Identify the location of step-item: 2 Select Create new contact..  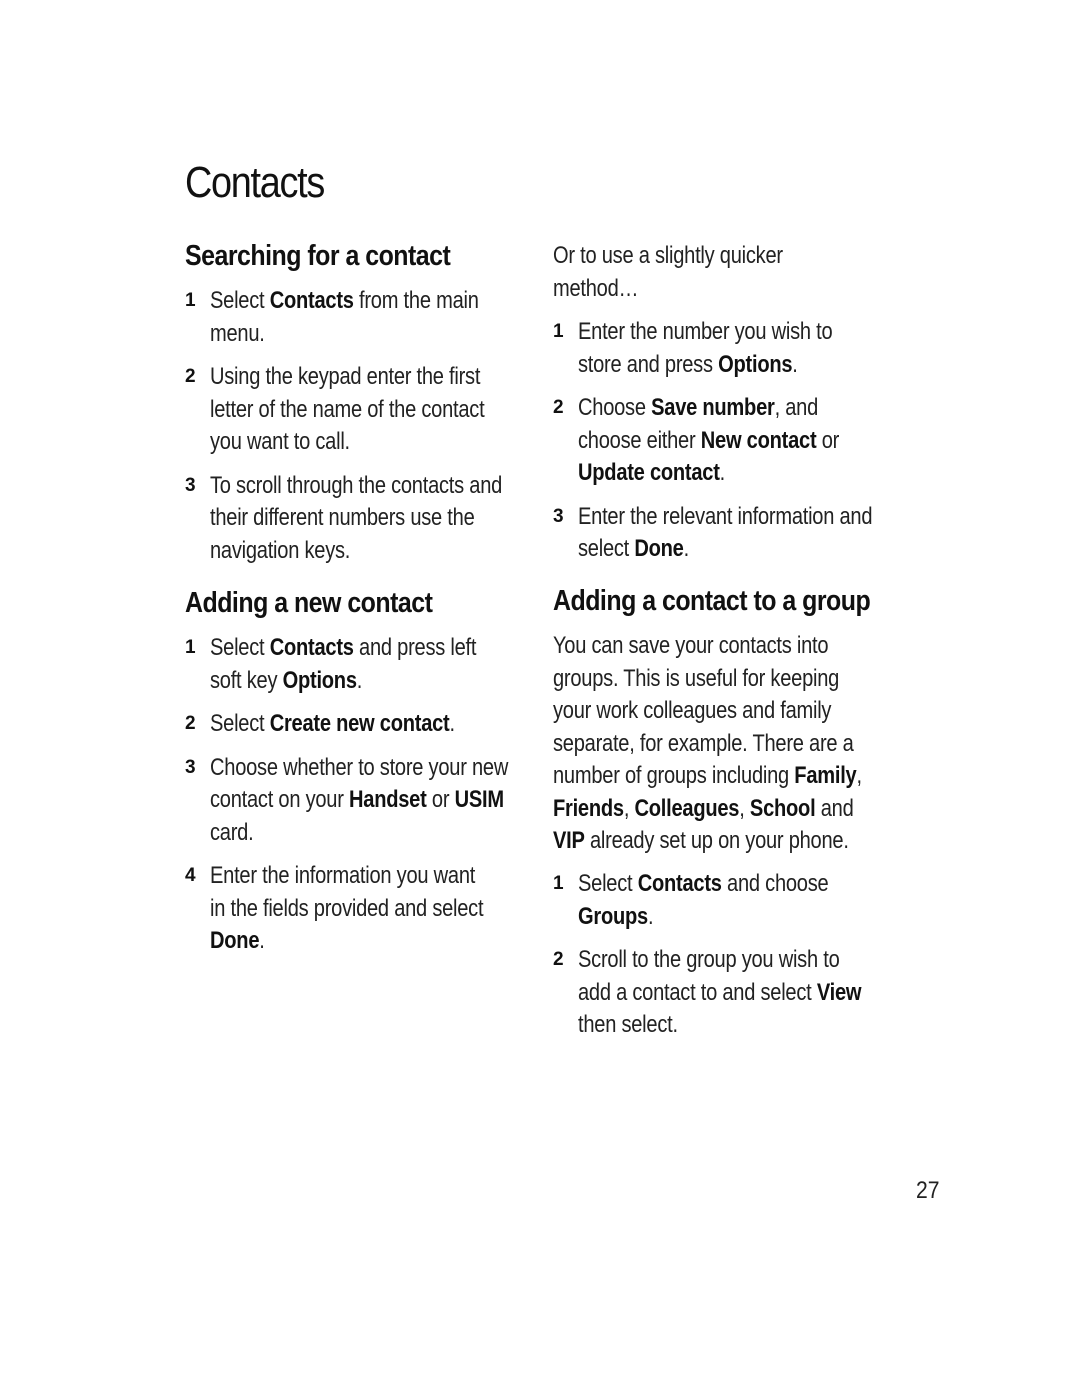
(357, 724).